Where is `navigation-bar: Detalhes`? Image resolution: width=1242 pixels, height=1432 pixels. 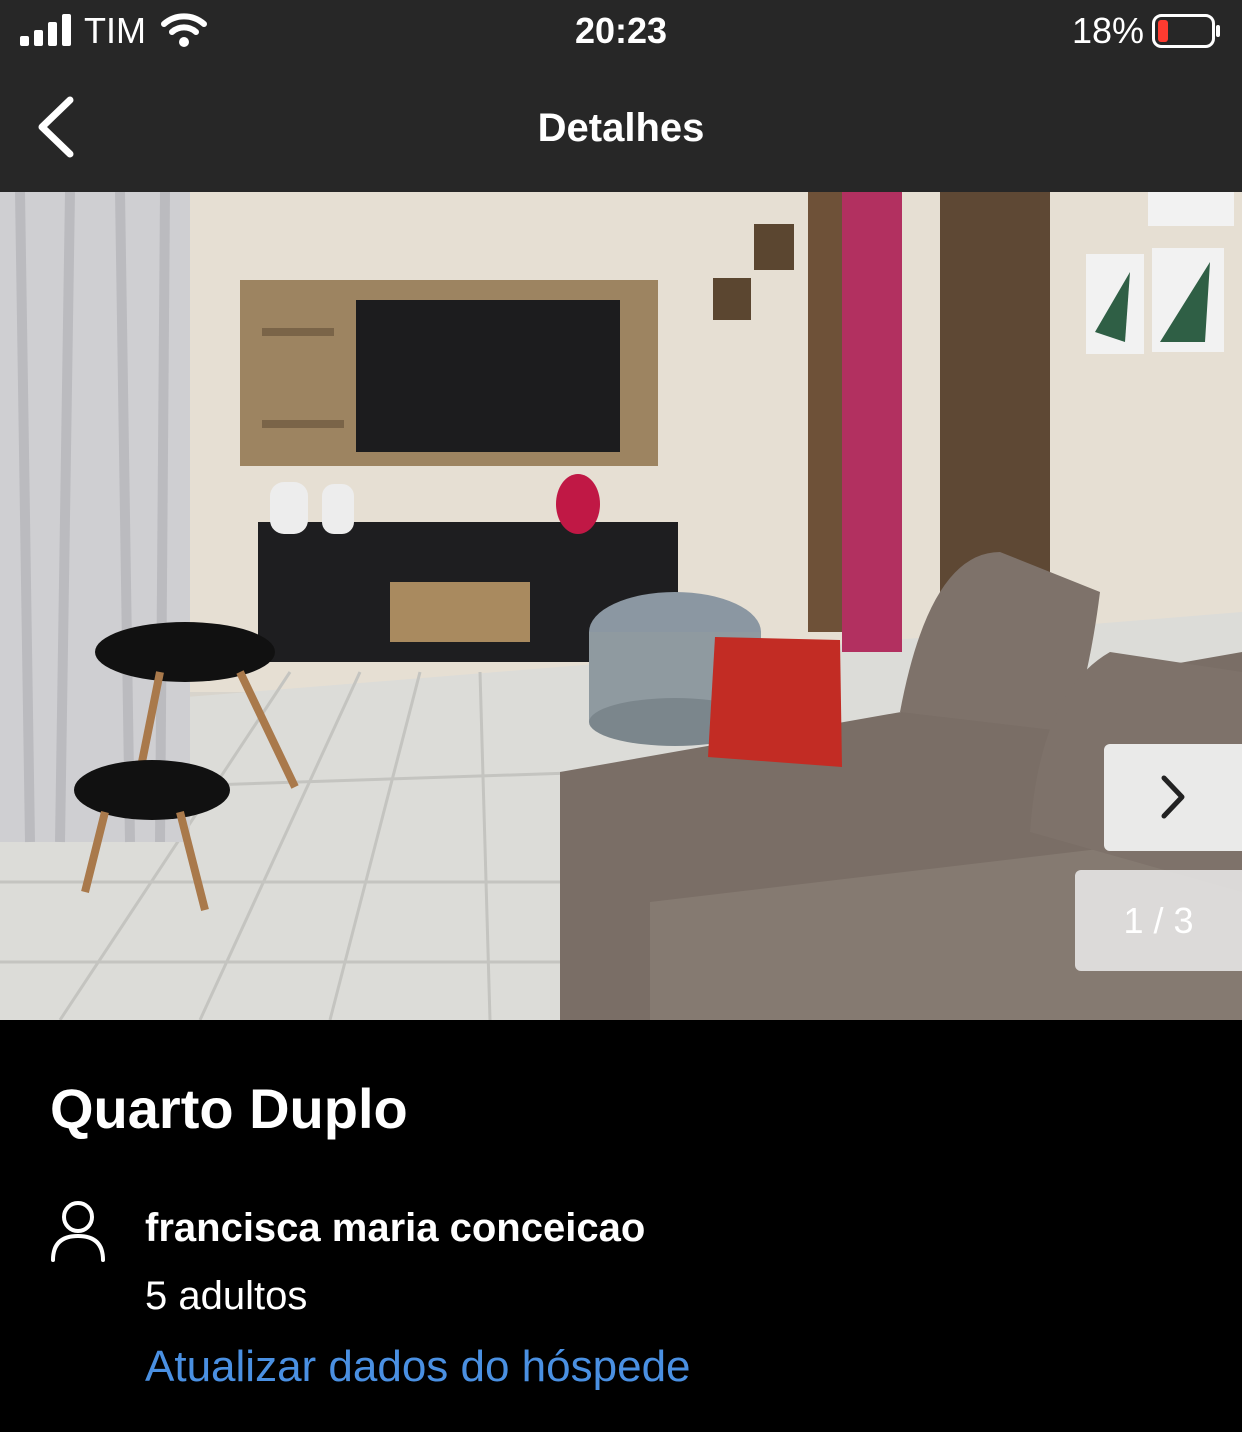
navigation-bar: Detalhes is located at coordinates (621, 128).